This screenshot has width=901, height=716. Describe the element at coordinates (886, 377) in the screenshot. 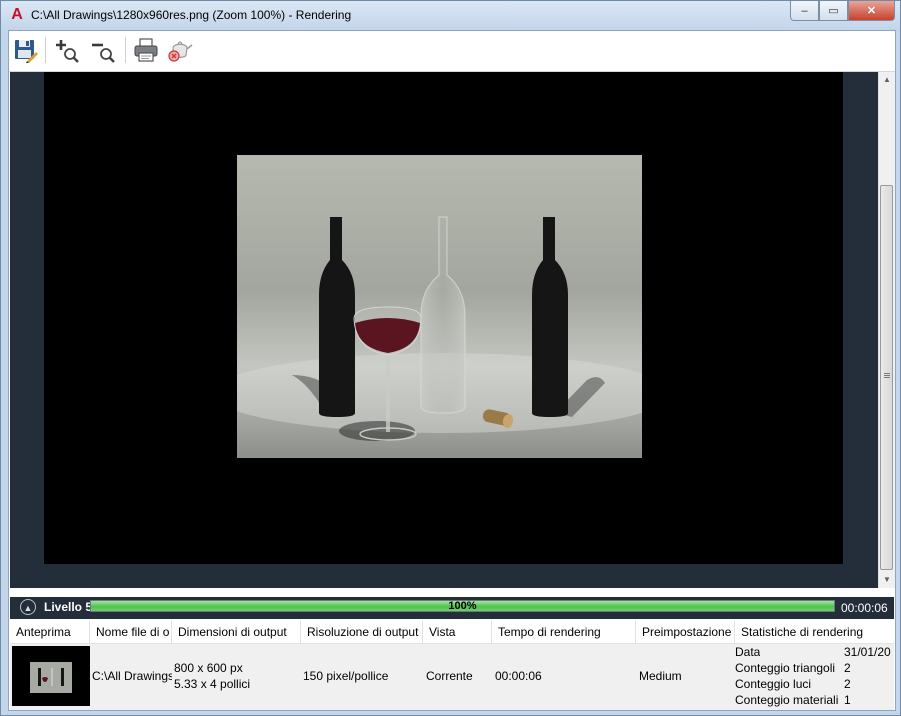

I see `scroll-thumb` at that location.